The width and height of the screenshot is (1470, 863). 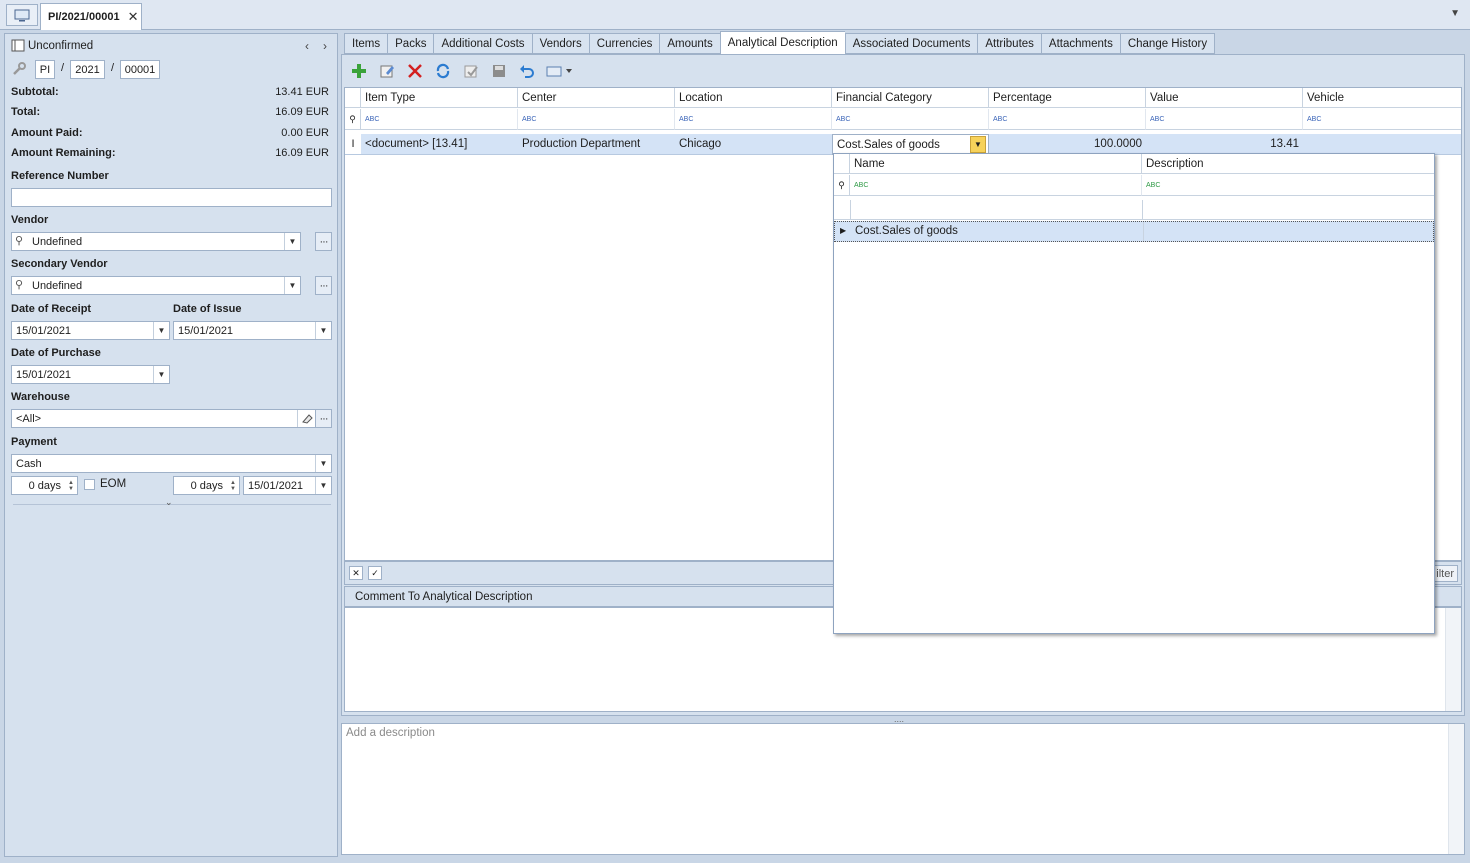 What do you see at coordinates (753, 119) in the screenshot?
I see `filter-location: ABC` at bounding box center [753, 119].